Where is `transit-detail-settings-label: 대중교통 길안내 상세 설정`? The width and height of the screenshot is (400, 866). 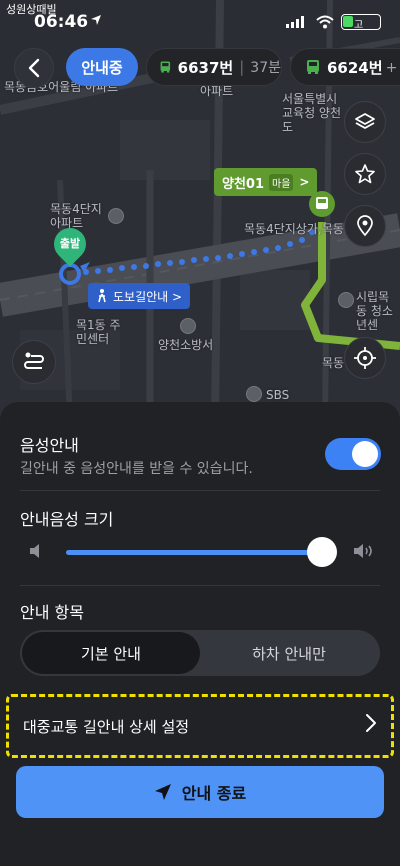
transit-detail-settings-label: 대중교통 길안내 상세 설정 is located at coordinates (106, 726).